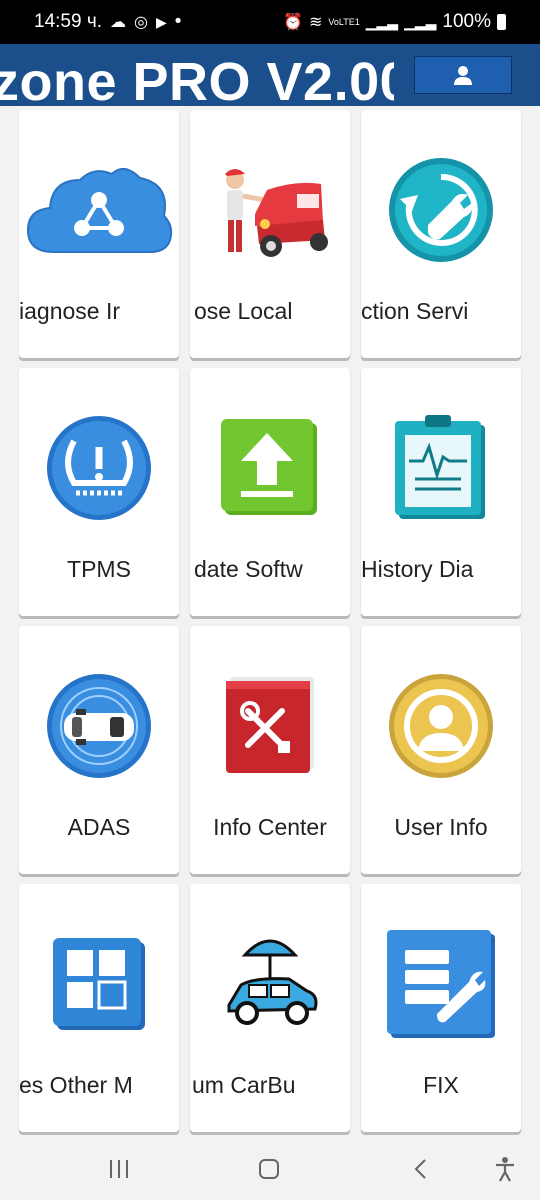  What do you see at coordinates (76, 1085) in the screenshot?
I see `tile-label: es Other M` at bounding box center [76, 1085].